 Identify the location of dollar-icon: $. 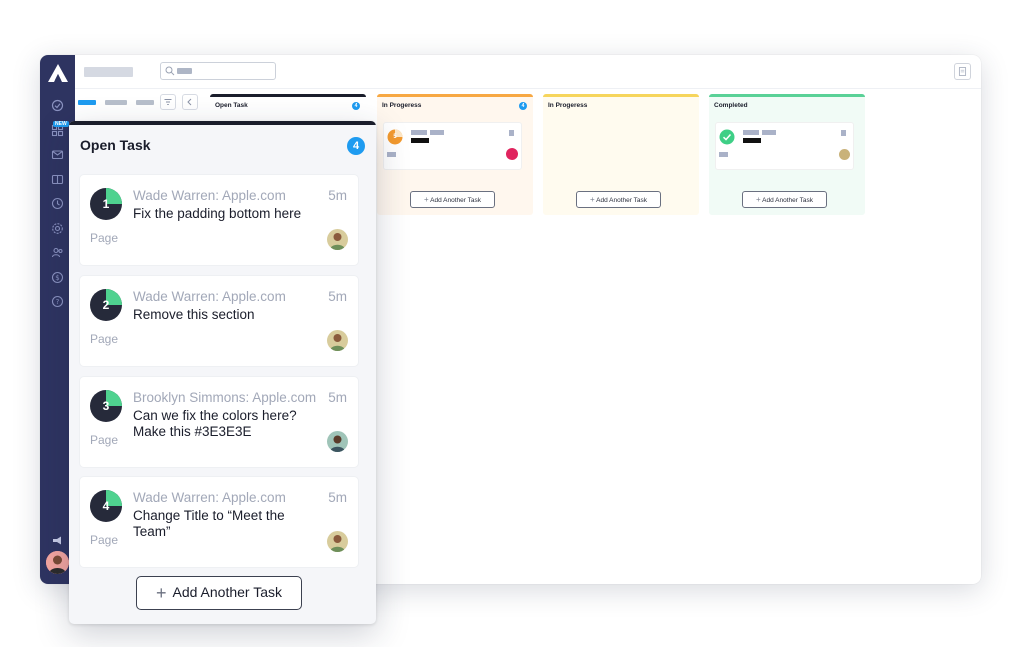
(57, 277).